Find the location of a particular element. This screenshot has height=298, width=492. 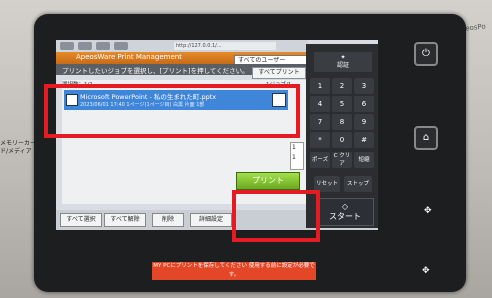

key-5: 5 is located at coordinates (342, 104).